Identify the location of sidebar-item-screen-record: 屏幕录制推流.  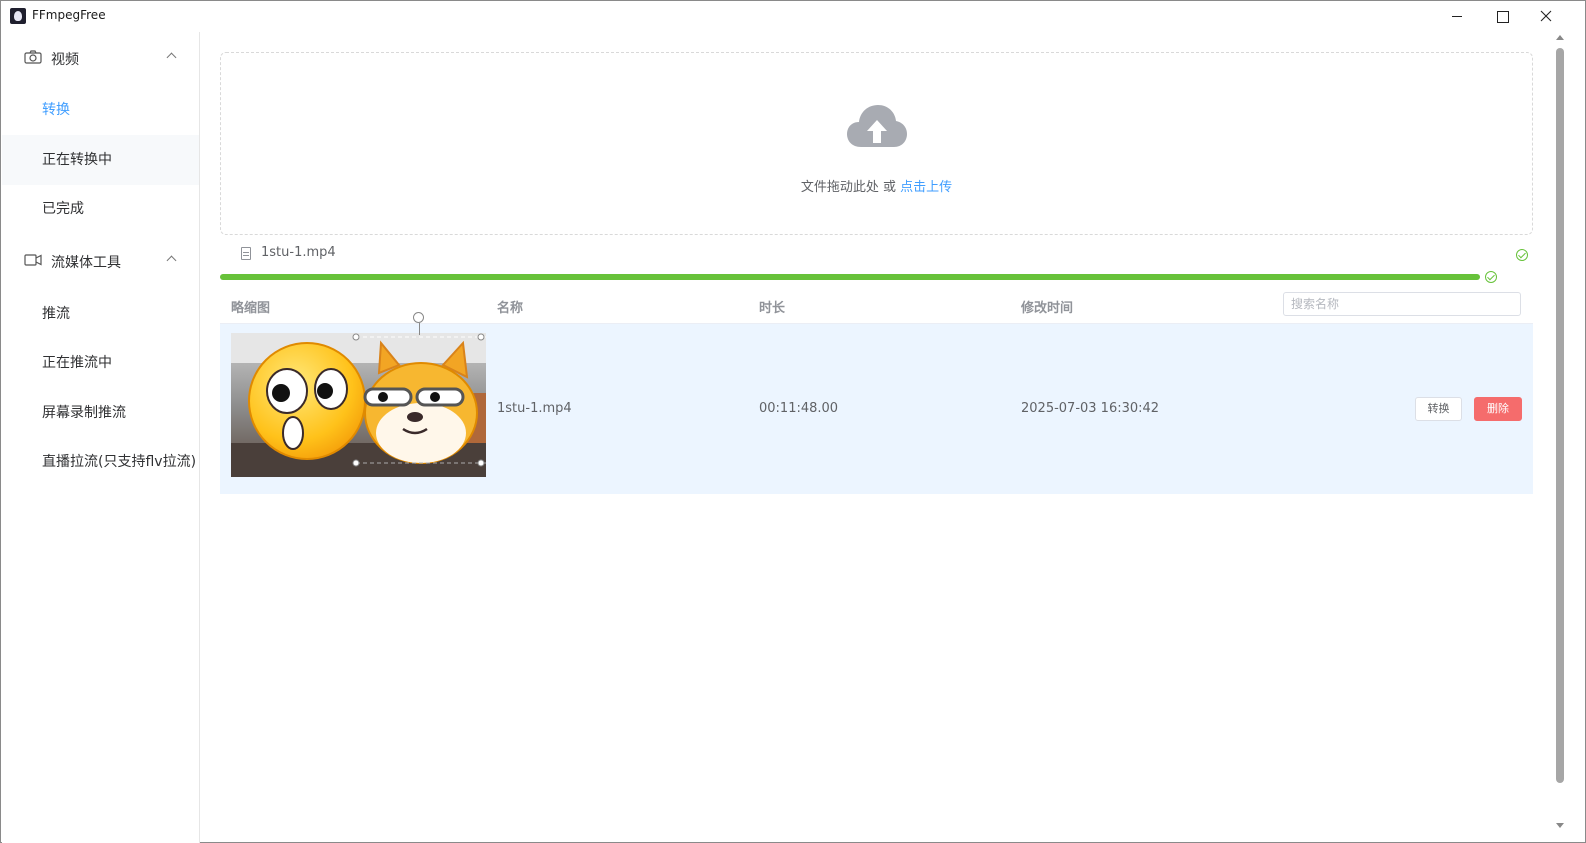
(100, 413).